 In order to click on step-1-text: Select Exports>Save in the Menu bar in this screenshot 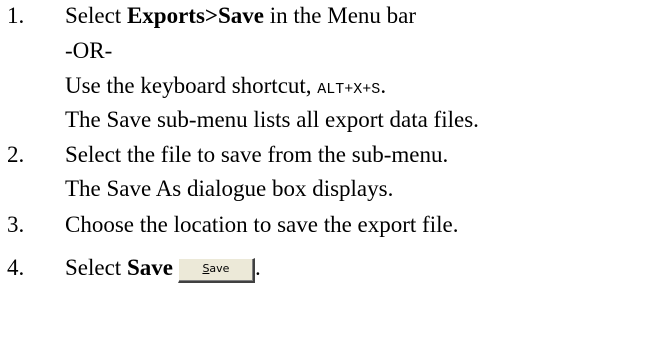, I will do `click(240, 16)`.